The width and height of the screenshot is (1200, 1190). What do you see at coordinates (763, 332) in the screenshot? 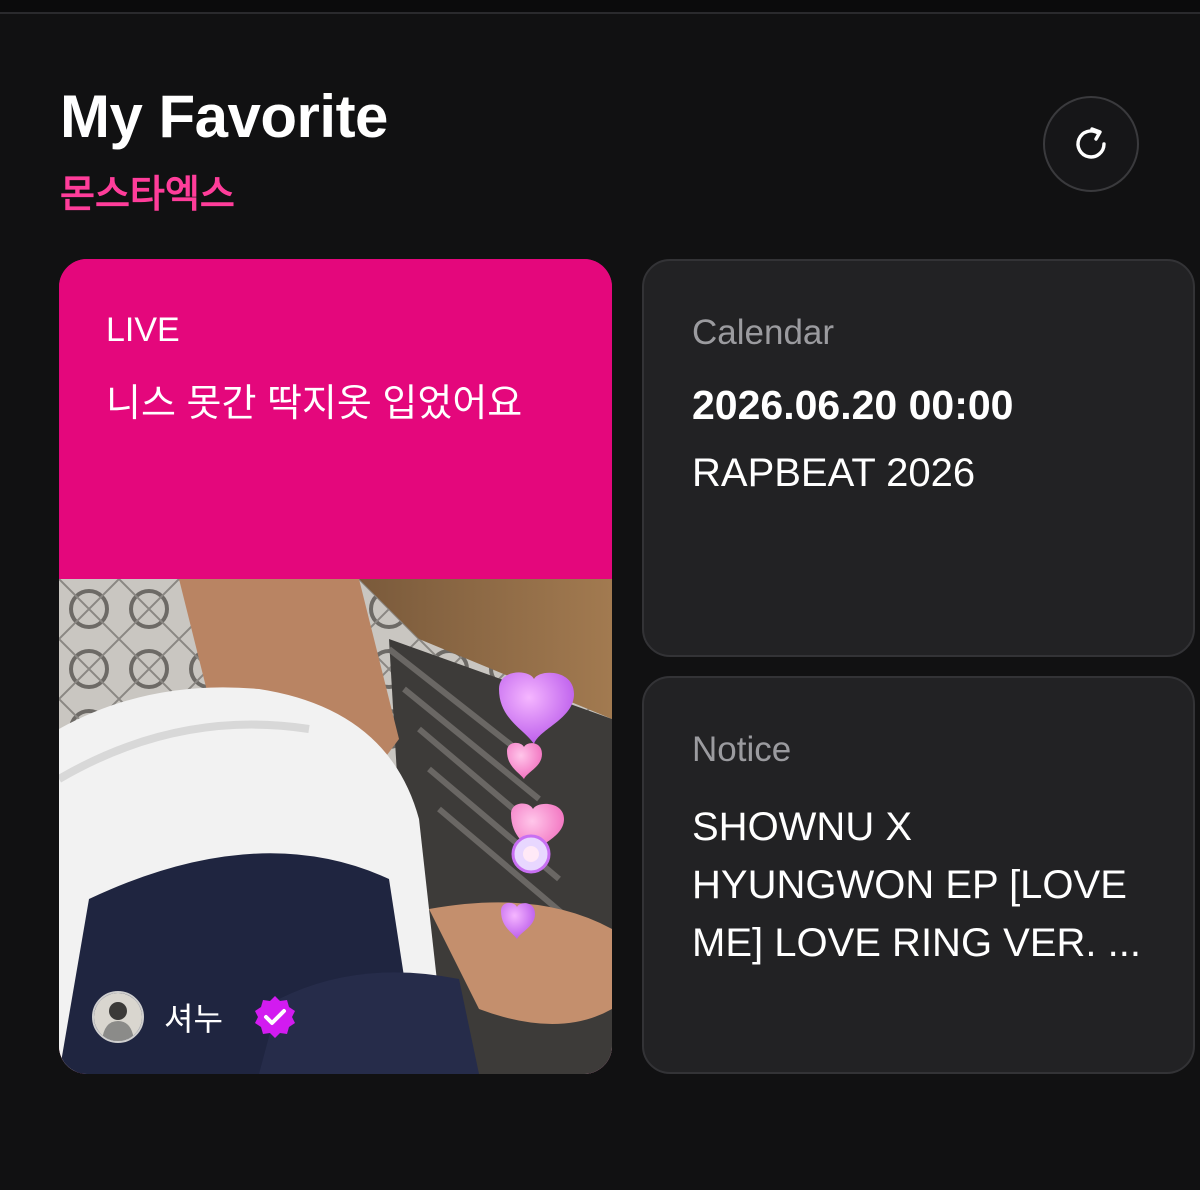
I see `calendar-label: Calendar` at bounding box center [763, 332].